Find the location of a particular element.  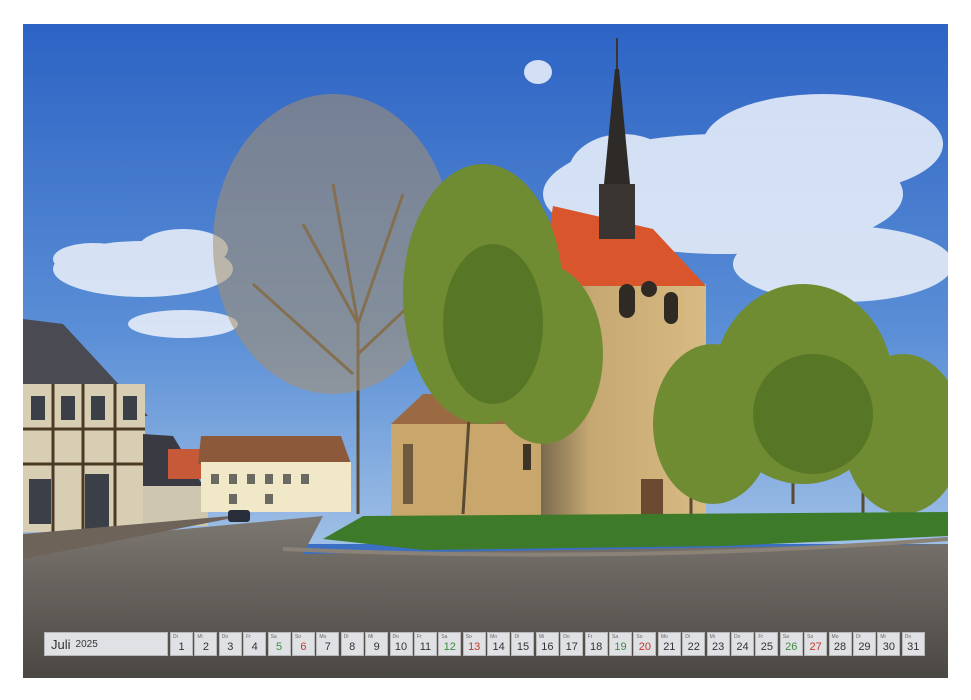

day-cell: Mi 16 is located at coordinates (547, 644).